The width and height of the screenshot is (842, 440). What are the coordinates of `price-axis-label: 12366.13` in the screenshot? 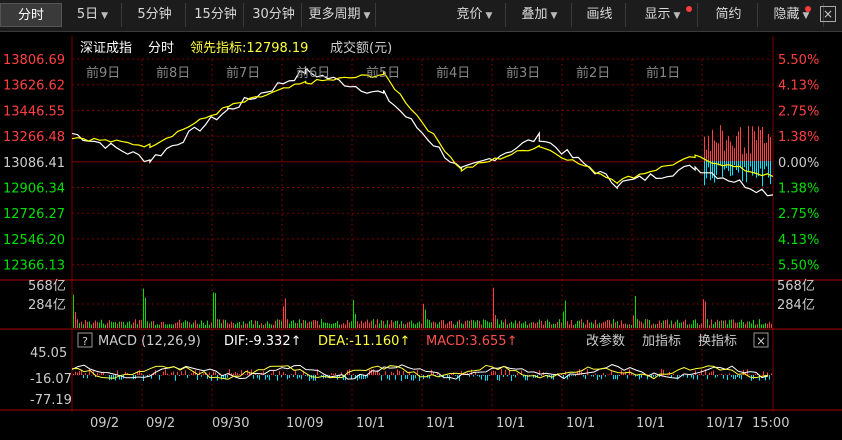 It's located at (34, 266).